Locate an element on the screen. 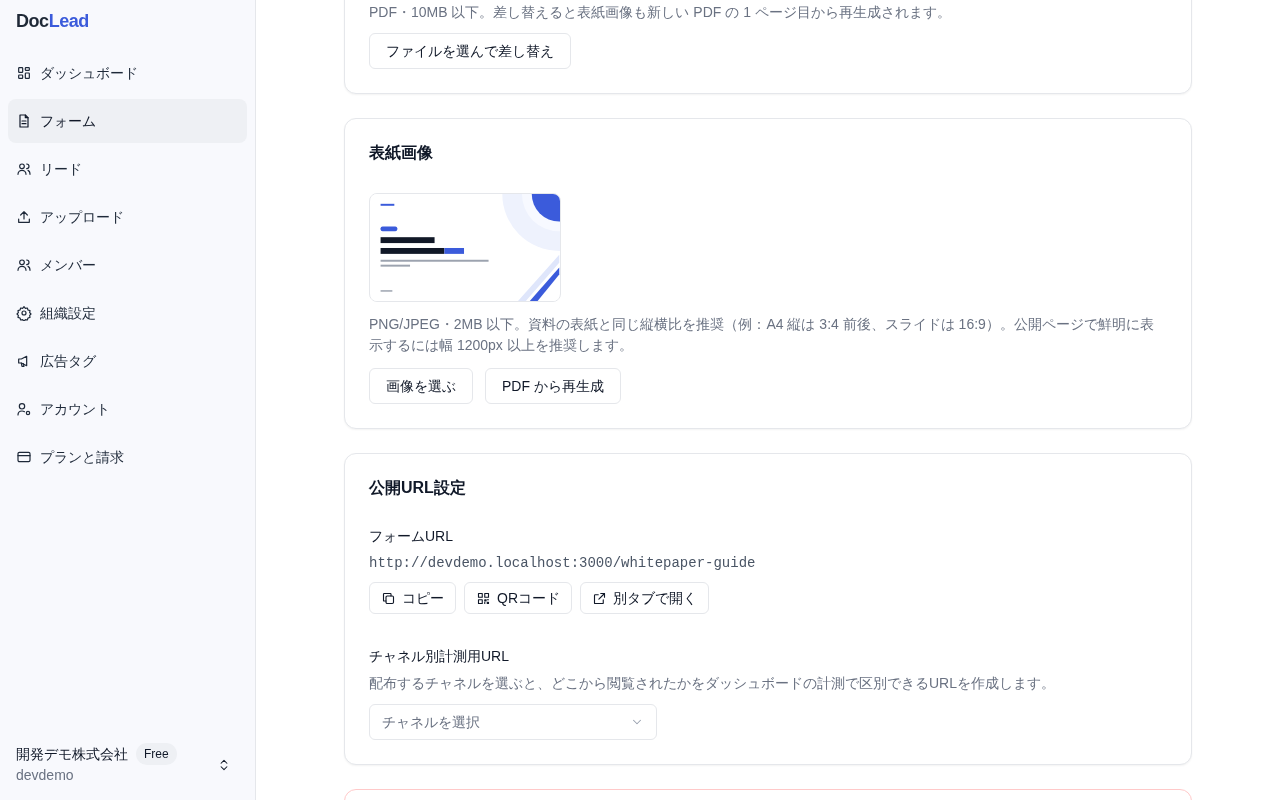 Image resolution: width=1280 pixels, height=800 pixels. card-title: 公開URL設定 is located at coordinates (418, 488).